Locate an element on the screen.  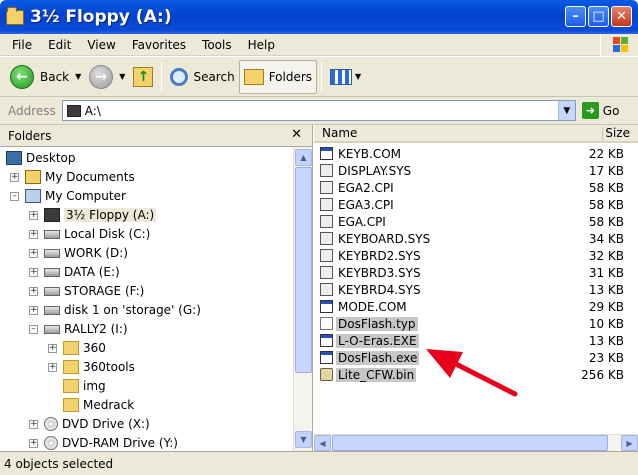
file-row: EGA2.CPI 58 KB is located at coordinates (477, 187).